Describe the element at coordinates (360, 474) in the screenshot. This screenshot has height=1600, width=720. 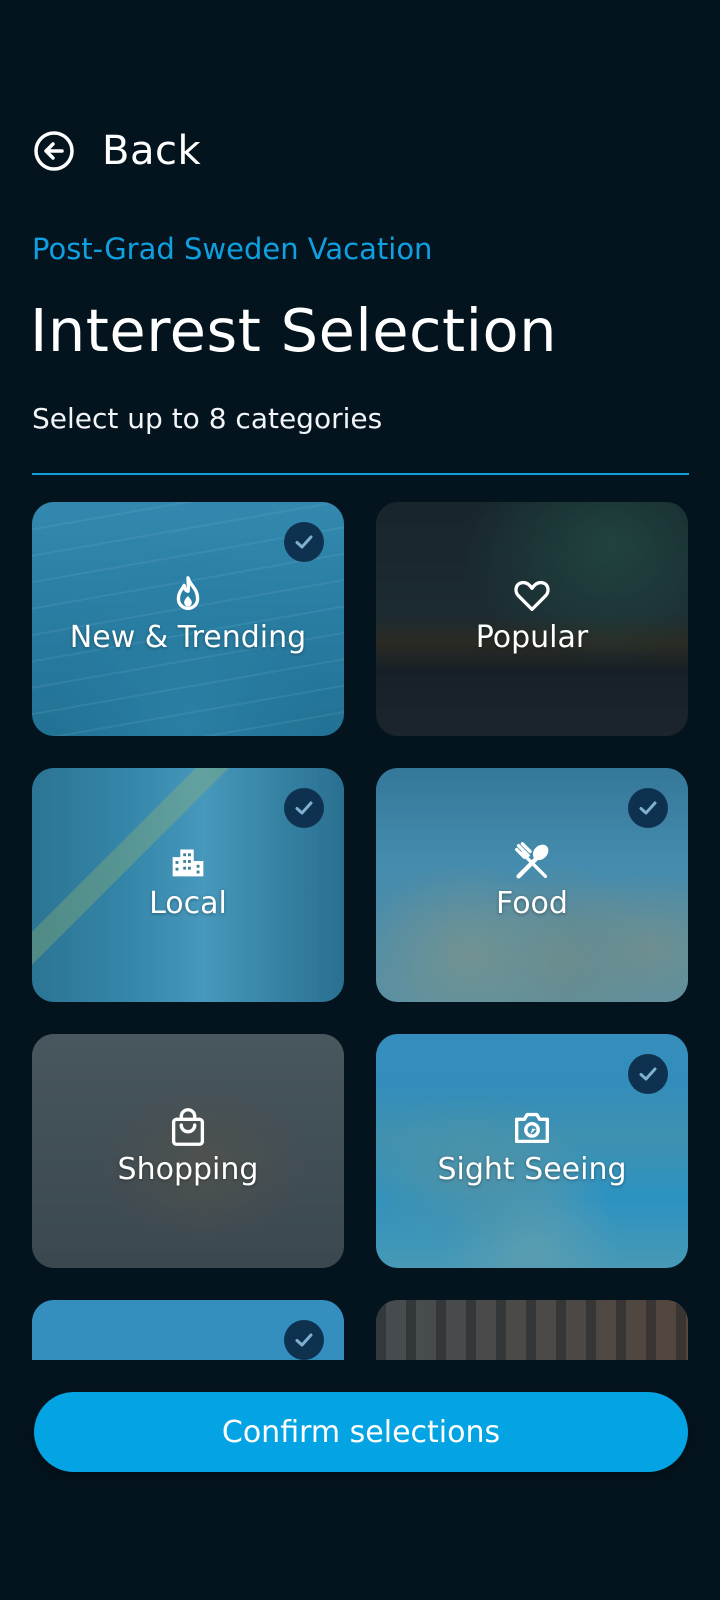
I see `divider` at that location.